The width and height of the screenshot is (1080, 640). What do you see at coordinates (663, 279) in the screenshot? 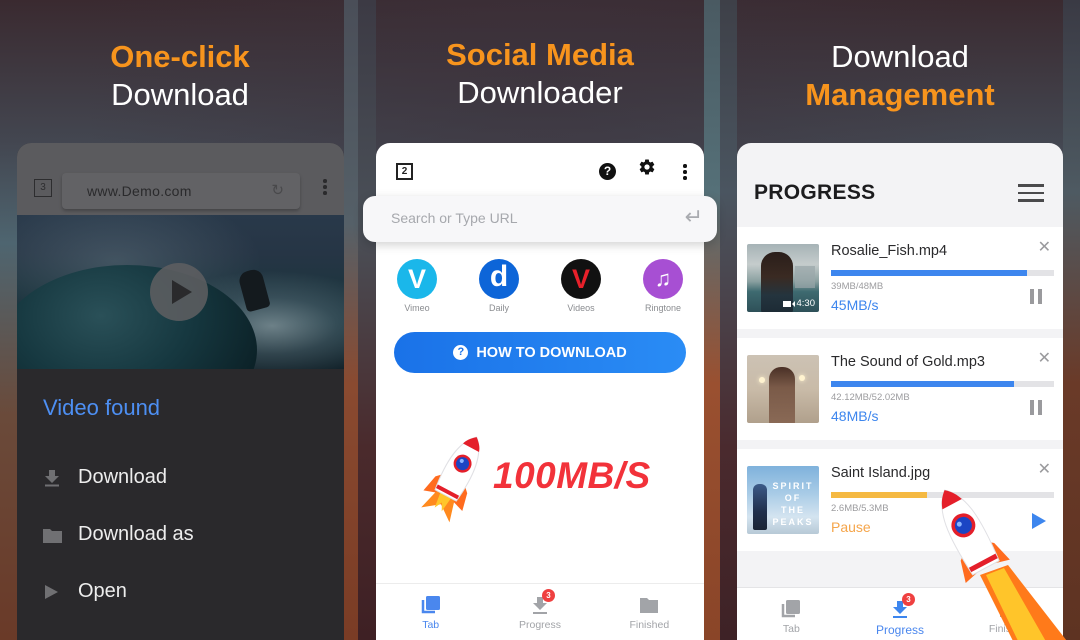
I see `music-note-icon: ♫` at bounding box center [663, 279].